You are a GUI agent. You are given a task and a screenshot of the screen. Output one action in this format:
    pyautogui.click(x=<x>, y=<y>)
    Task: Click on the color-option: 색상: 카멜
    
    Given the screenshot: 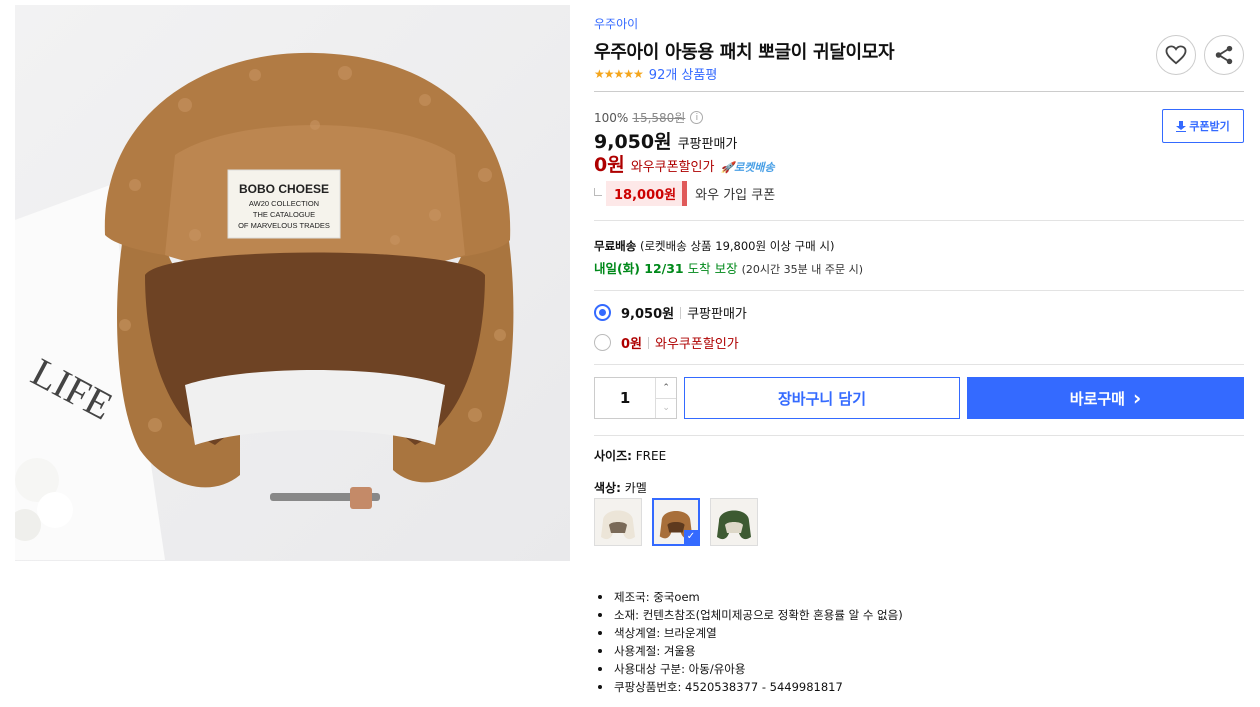 What is the action you would take?
    pyautogui.click(x=620, y=487)
    